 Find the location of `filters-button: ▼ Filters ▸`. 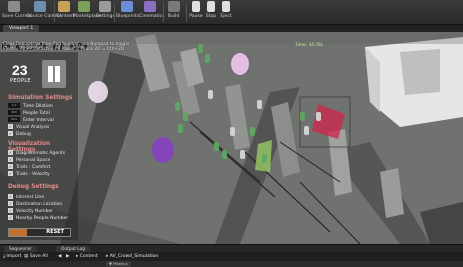

filters-button: ▼ Filters ▸ is located at coordinates (118, 264).